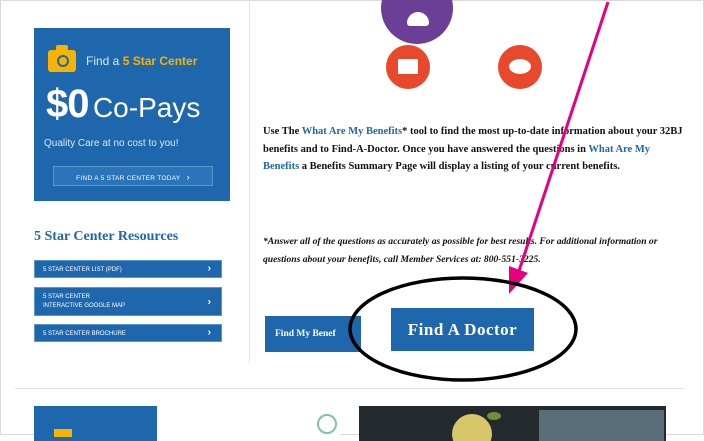  I want to click on column-divider, so click(249, 181).